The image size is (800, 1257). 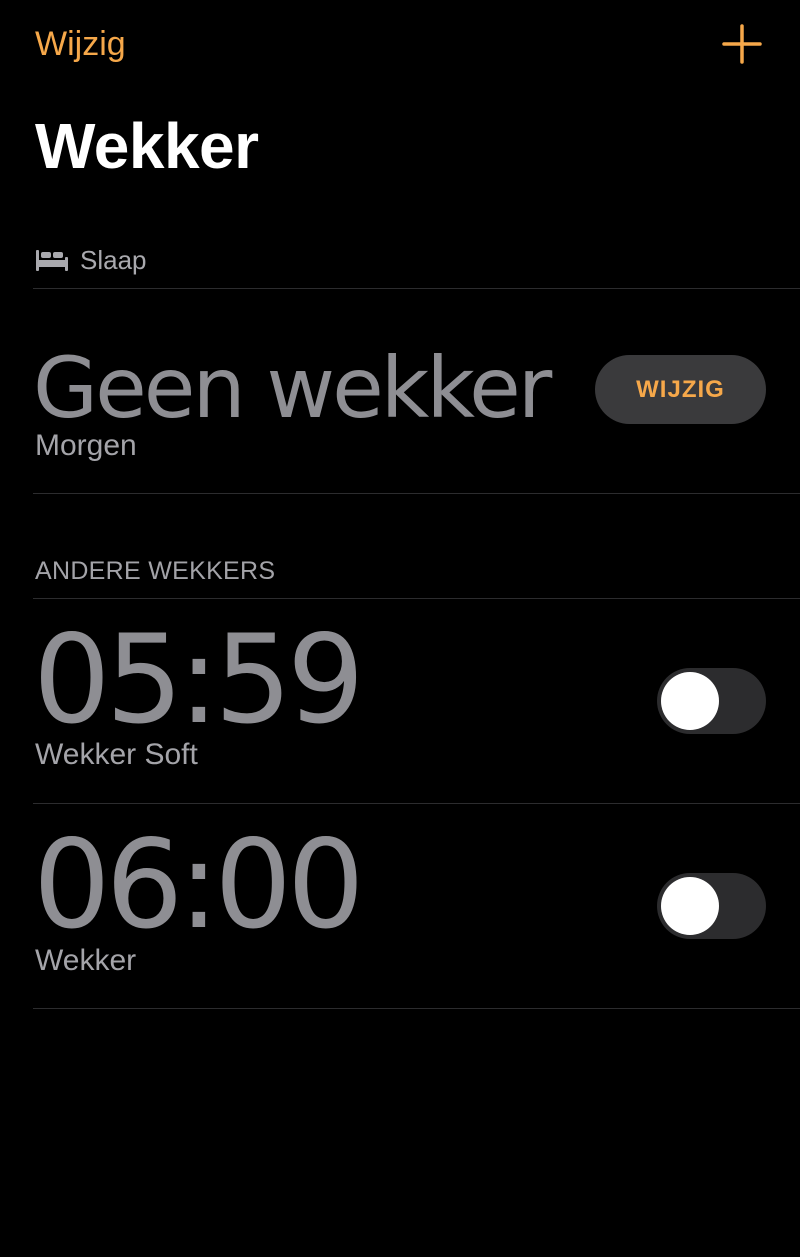 What do you see at coordinates (80, 44) in the screenshot?
I see `edit-button: Wijzig` at bounding box center [80, 44].